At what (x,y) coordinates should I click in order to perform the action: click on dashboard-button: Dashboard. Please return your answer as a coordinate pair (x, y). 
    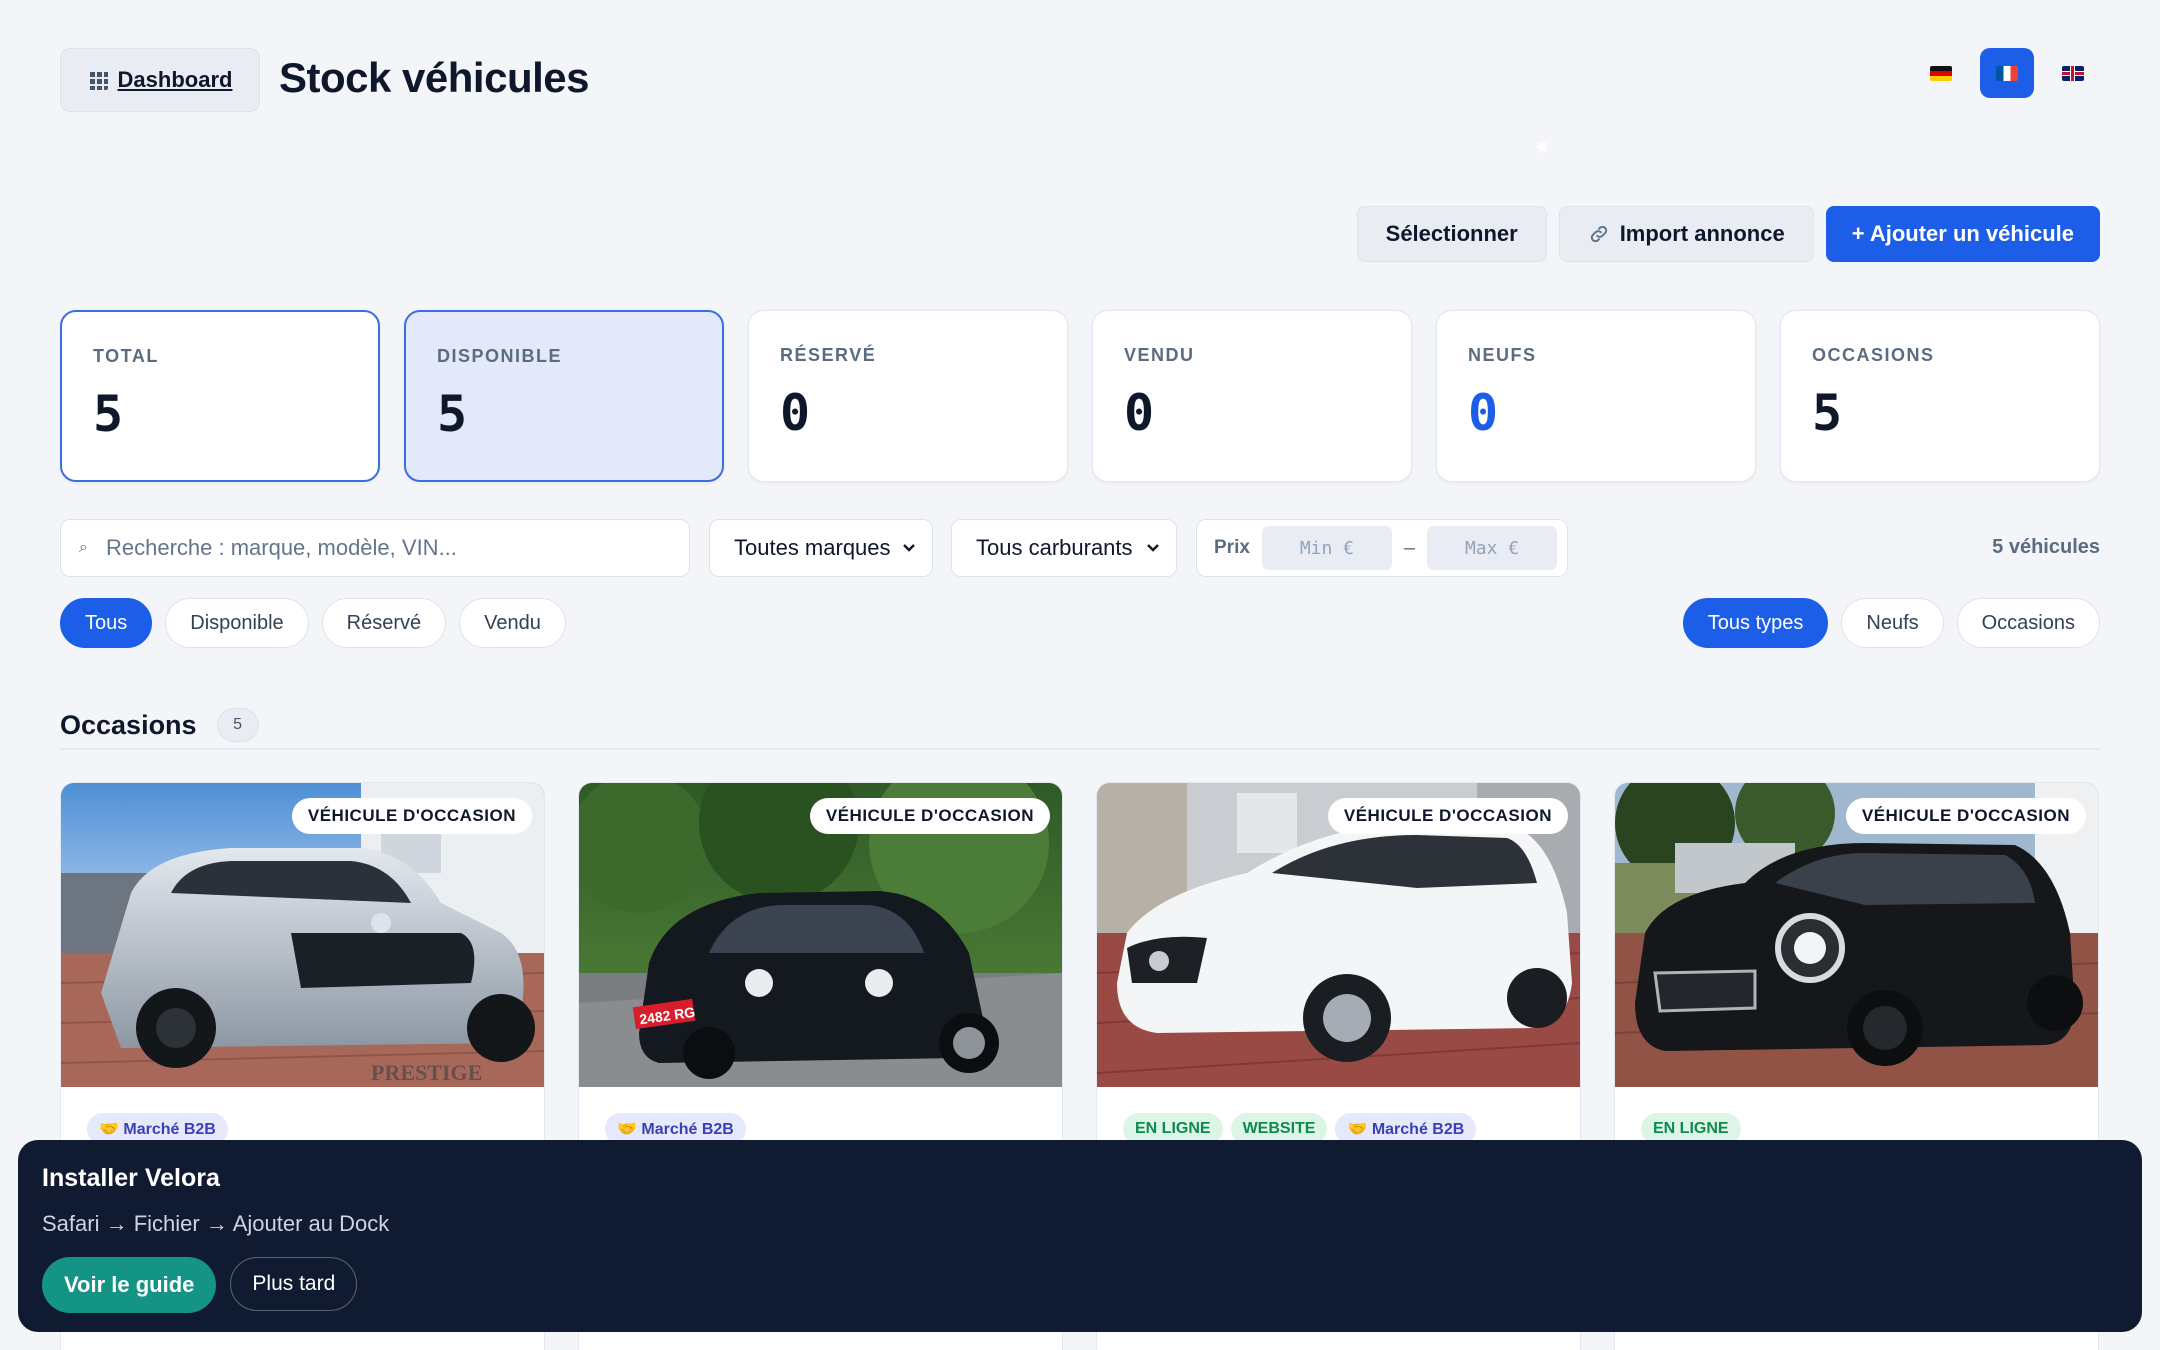
    Looking at the image, I should click on (160, 80).